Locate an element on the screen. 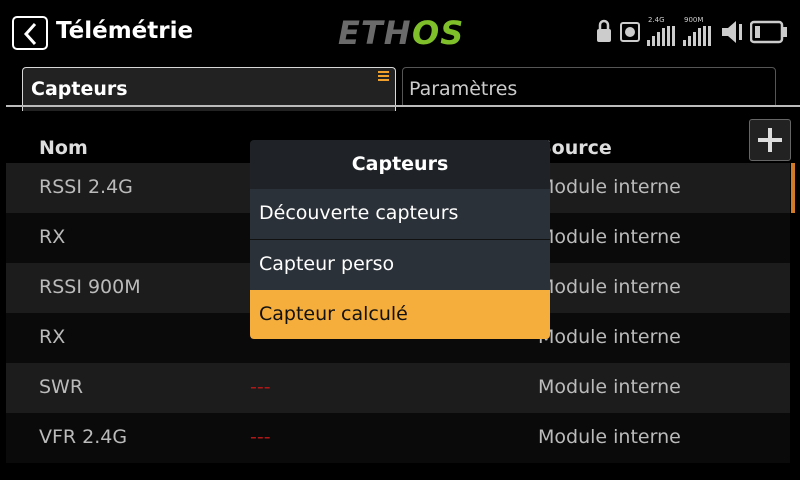 Image resolution: width=800 pixels, height=480 pixels. tab-parametres: Paramètres is located at coordinates (589, 86).